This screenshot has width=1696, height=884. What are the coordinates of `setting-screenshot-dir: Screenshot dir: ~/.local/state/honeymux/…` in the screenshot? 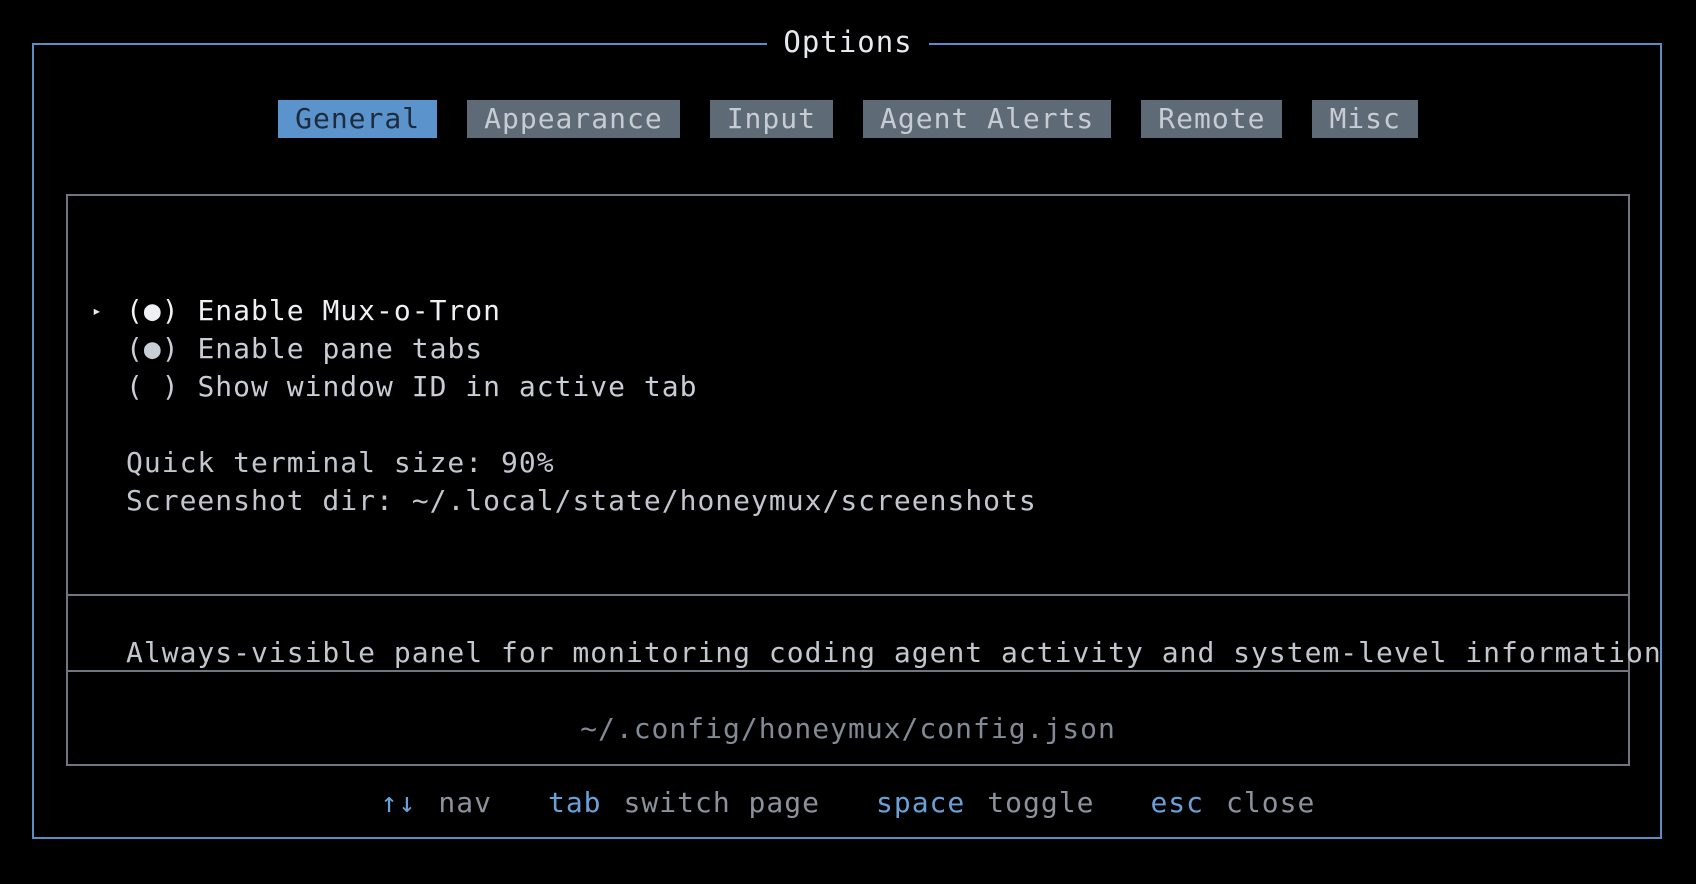 It's located at (848, 501).